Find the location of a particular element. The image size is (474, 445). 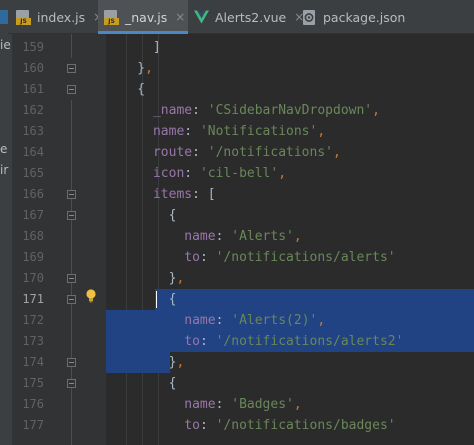

code-line: to: '/notifications/alerts2' is located at coordinates (254, 341).